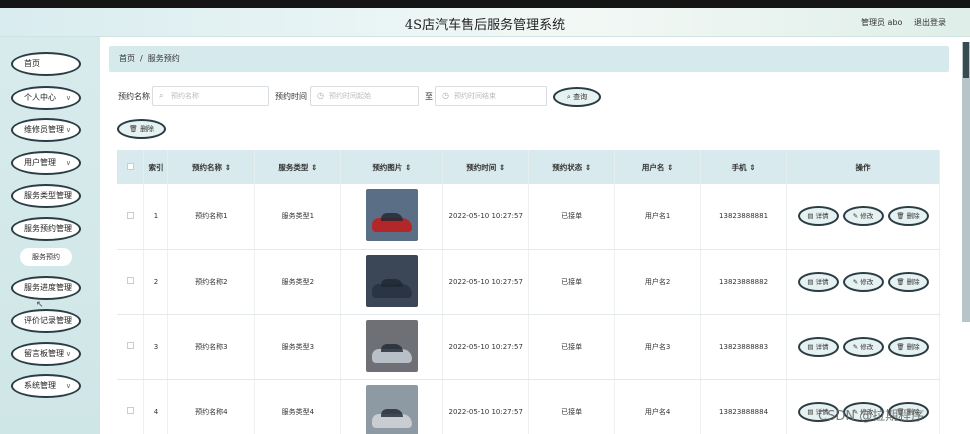 The height and width of the screenshot is (434, 970). I want to click on cell-phone: 13823888884, so click(744, 406).